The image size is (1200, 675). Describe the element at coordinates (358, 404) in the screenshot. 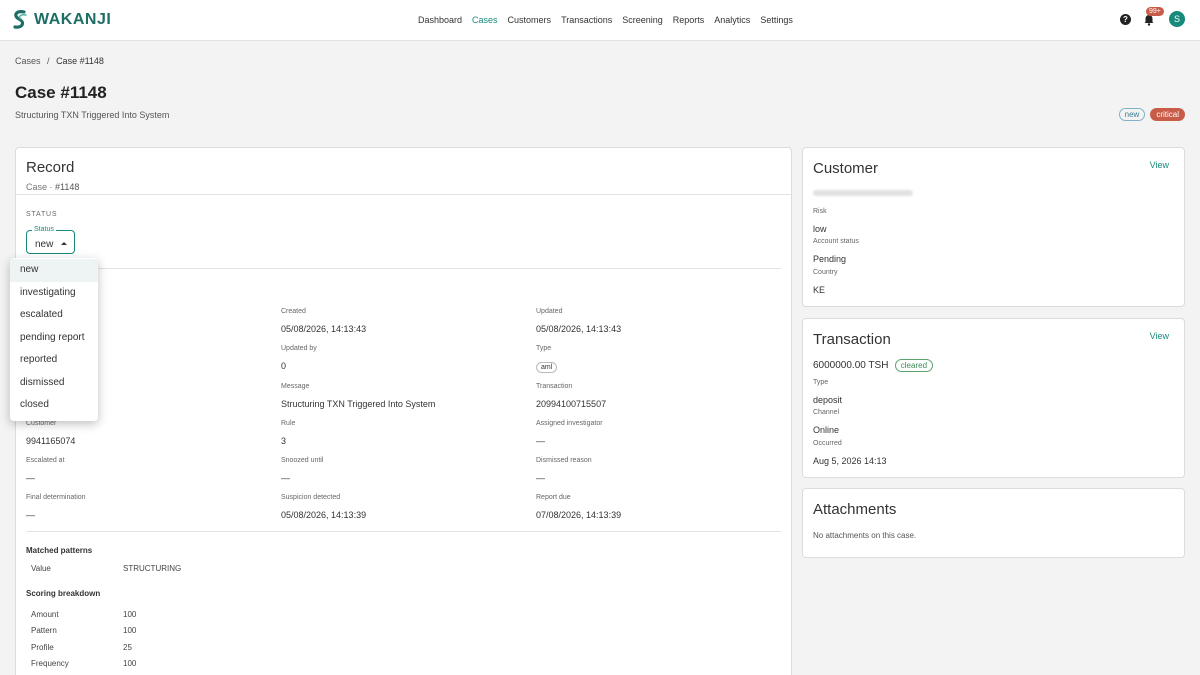

I see `field-value: Structuring TXN Triggered Into System` at that location.